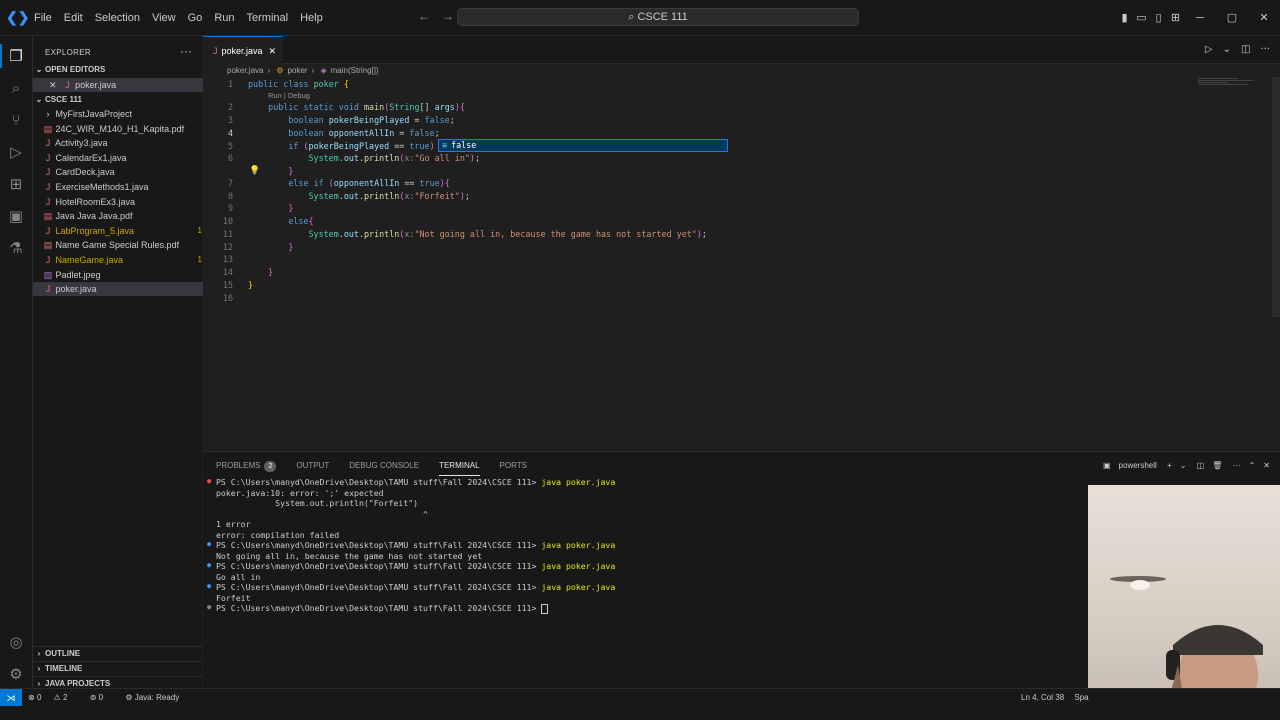 This screenshot has height=720, width=1280. I want to click on breadcrumb-file: poker.java, so click(245, 70).